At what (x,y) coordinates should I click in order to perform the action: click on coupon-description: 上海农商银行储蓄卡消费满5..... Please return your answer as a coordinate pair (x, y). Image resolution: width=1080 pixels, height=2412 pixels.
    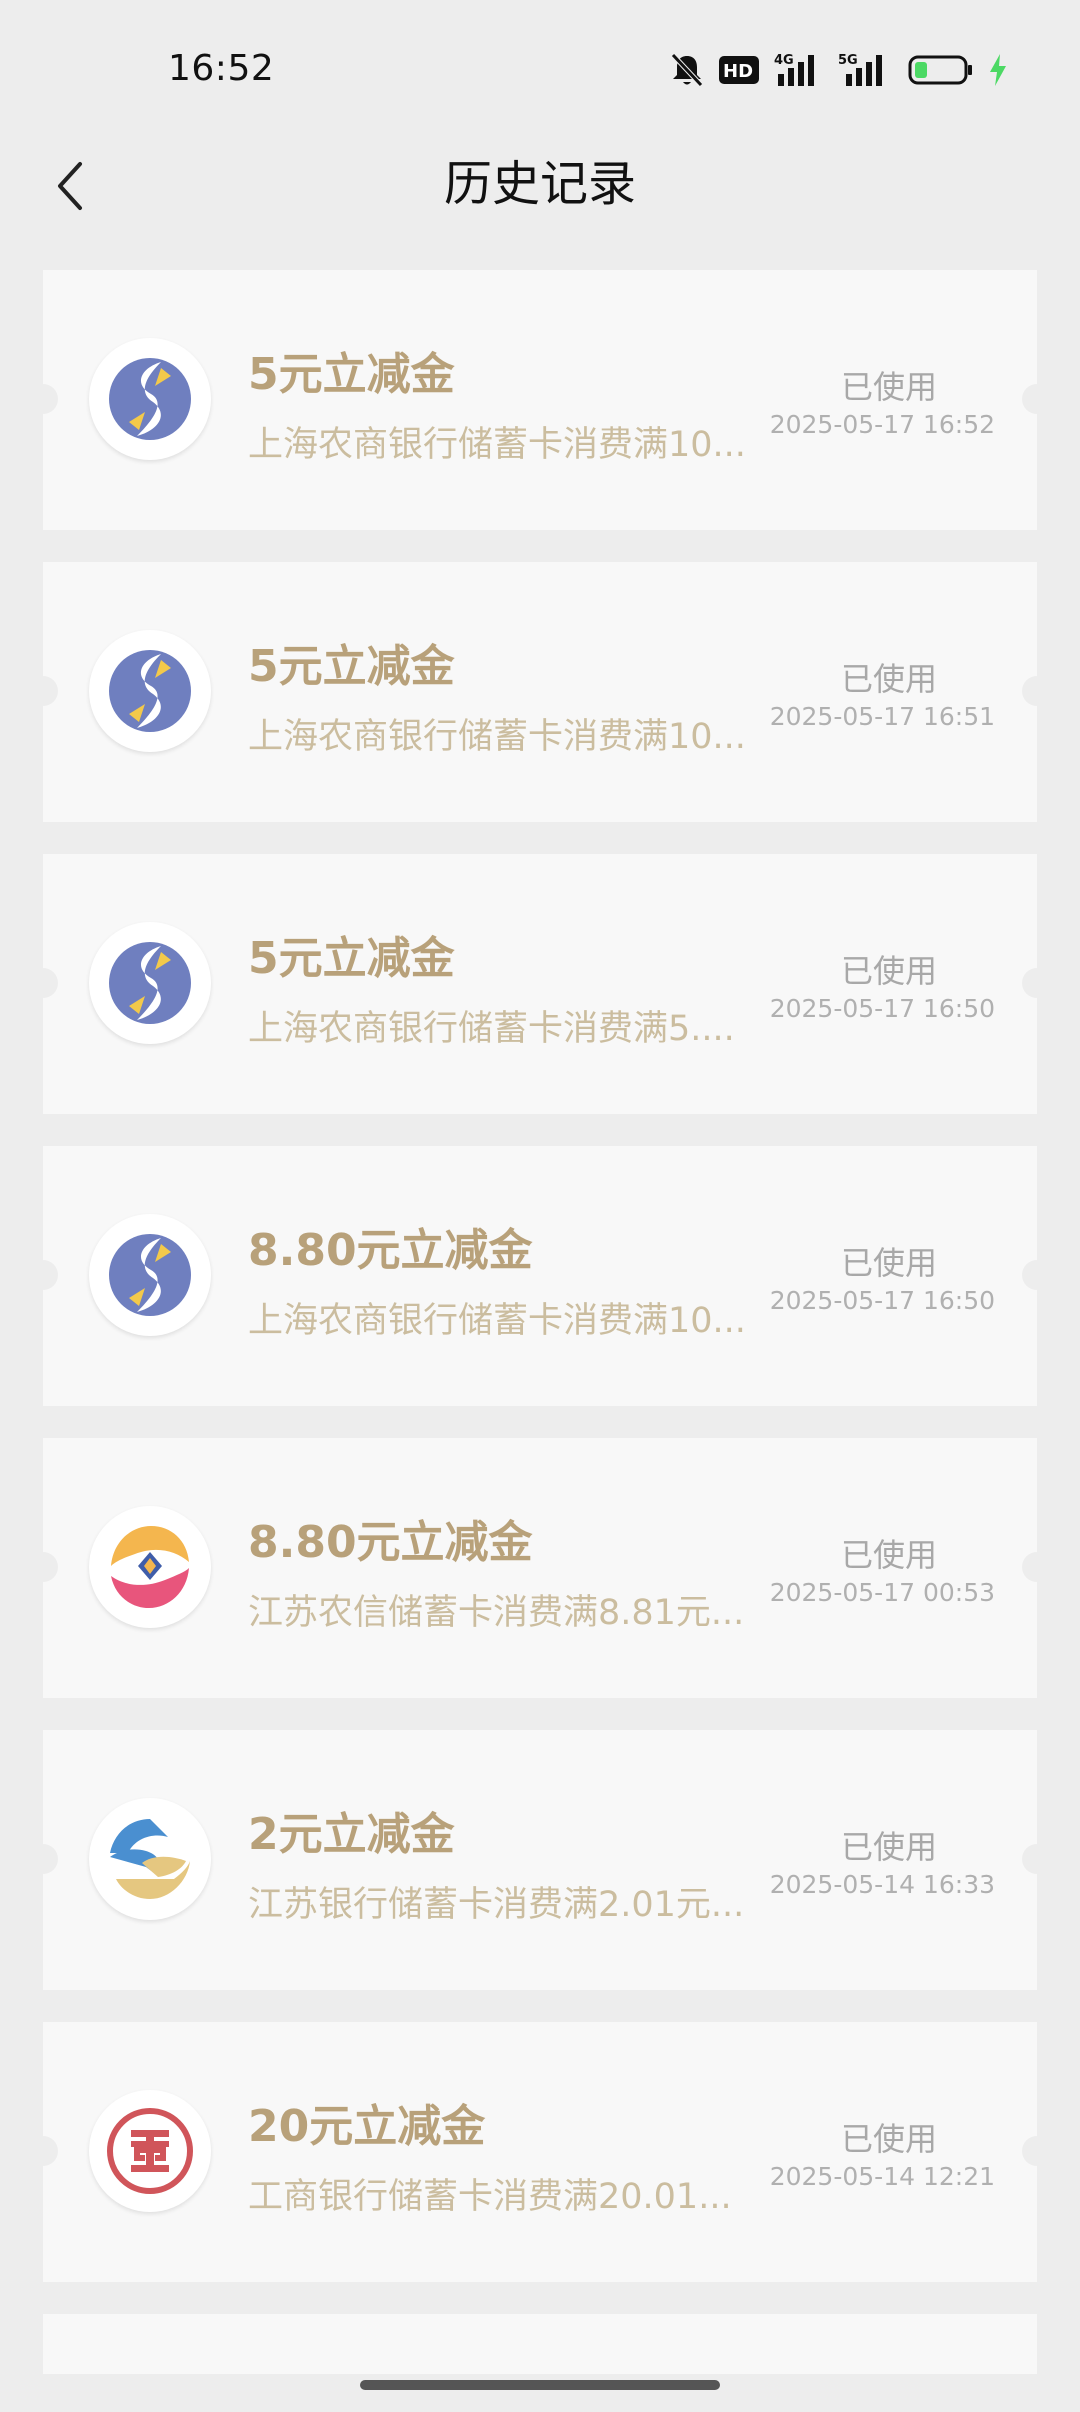
    Looking at the image, I should click on (491, 1029).